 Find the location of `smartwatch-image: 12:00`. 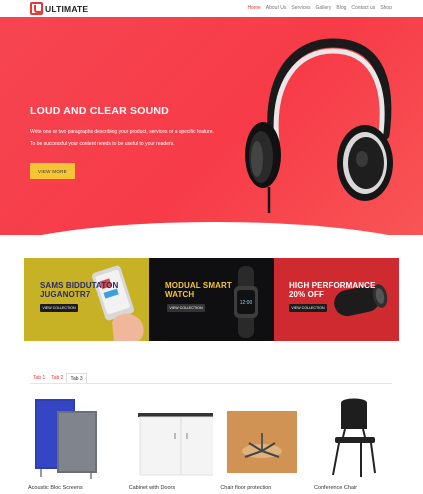

smartwatch-image: 12:00 is located at coordinates (246, 302).